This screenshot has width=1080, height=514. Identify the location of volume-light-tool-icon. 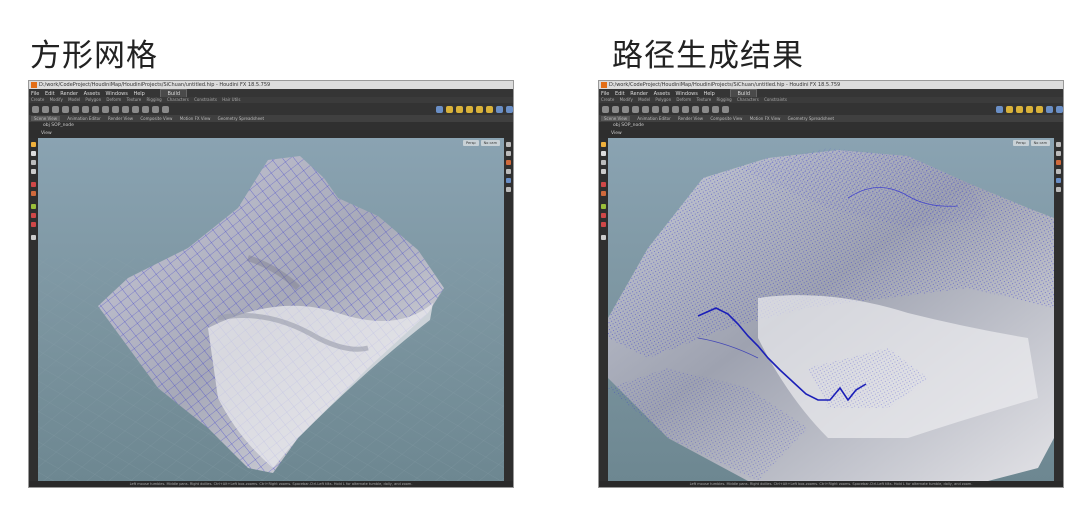
(489, 109).